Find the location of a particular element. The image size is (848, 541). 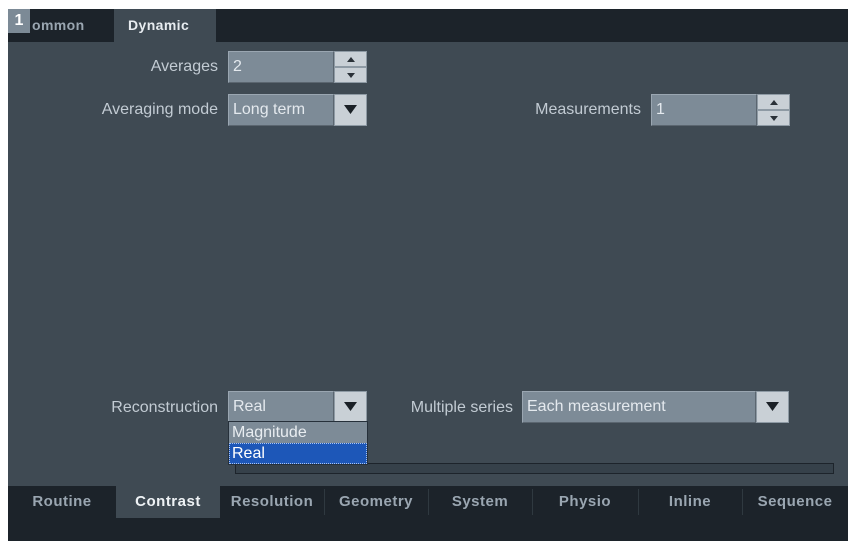

measurements-increment-button is located at coordinates (773, 102).